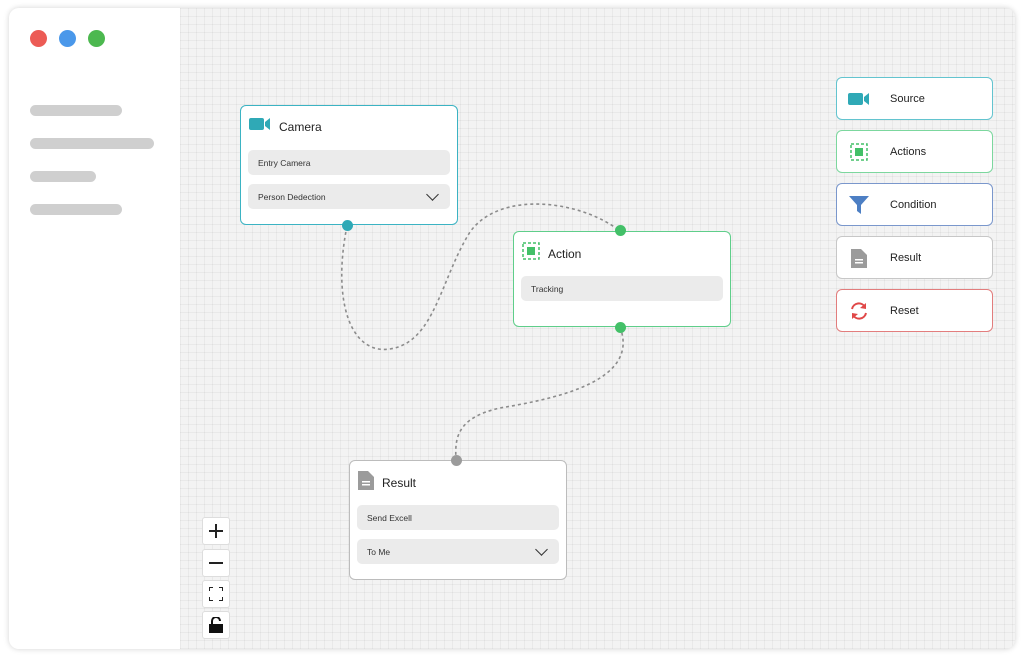 Image resolution: width=1024 pixels, height=657 pixels. I want to click on result-node-header: Result, so click(387, 483).